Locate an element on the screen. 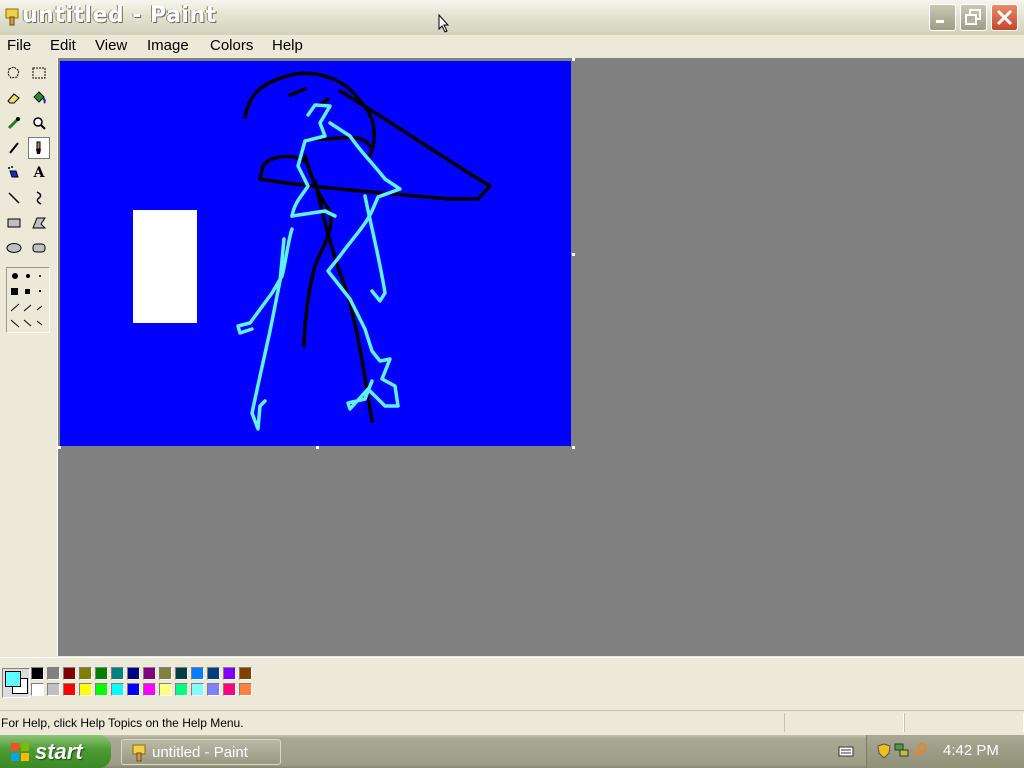 This screenshot has height=768, width=1024. brush-shape-options is located at coordinates (28, 300).